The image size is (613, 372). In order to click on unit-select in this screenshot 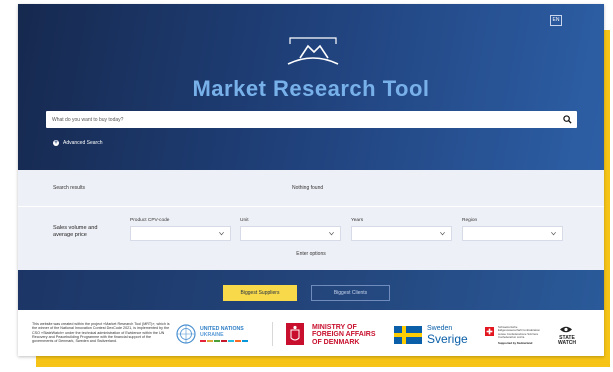, I will do `click(290, 233)`.